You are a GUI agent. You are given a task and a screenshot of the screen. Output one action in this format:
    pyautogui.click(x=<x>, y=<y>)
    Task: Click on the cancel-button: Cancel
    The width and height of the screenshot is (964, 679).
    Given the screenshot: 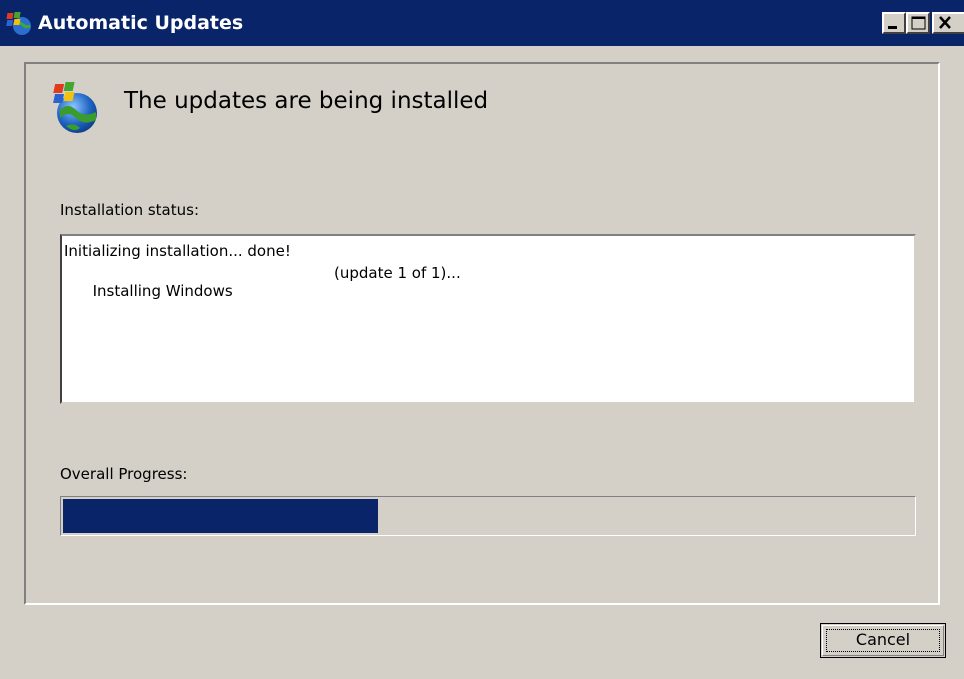 What is the action you would take?
    pyautogui.click(x=883, y=640)
    